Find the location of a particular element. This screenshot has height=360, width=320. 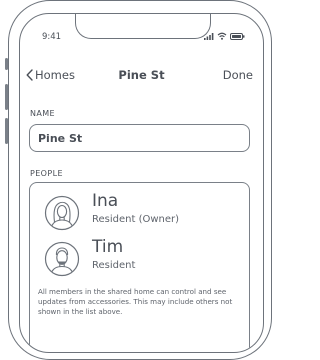

status-time: 9:41 is located at coordinates (52, 37).